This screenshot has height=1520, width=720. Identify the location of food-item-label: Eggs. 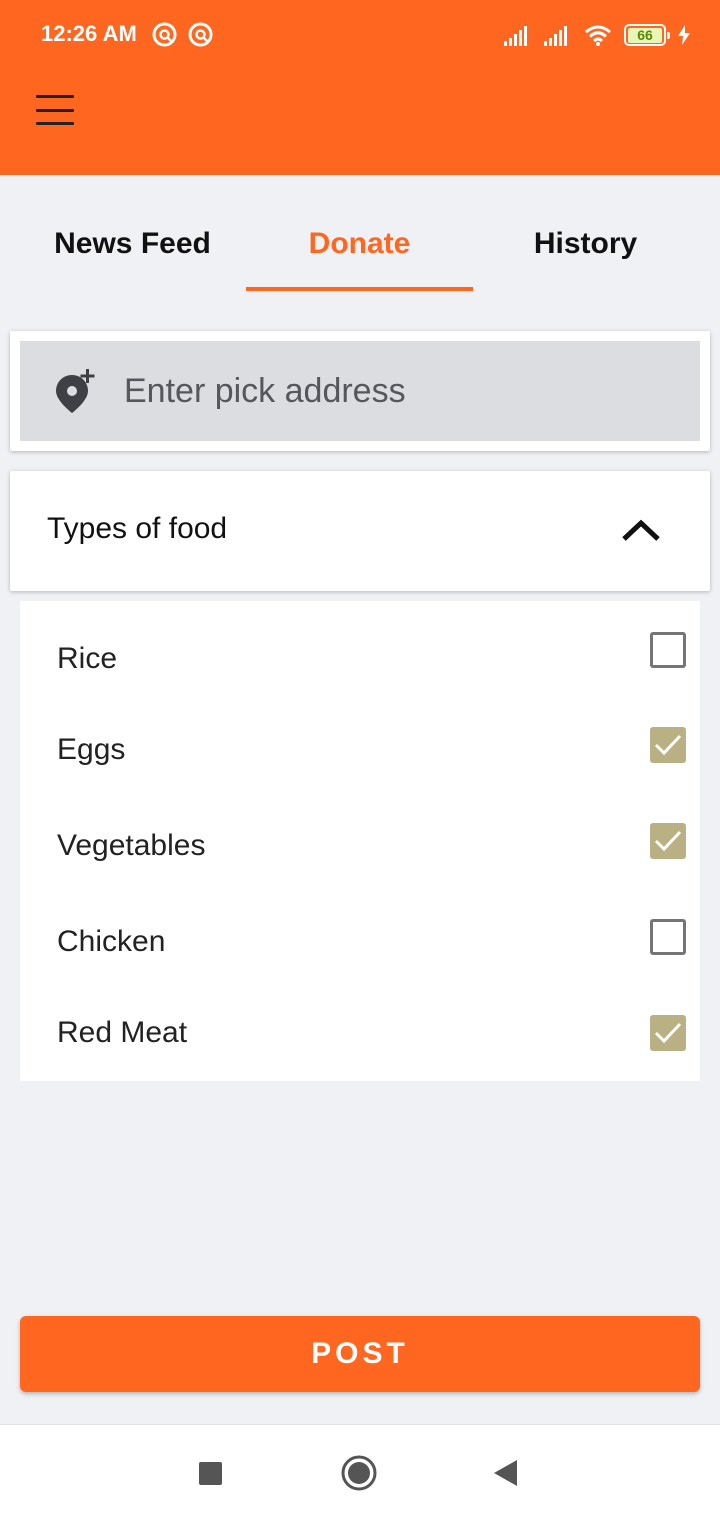
(91, 749).